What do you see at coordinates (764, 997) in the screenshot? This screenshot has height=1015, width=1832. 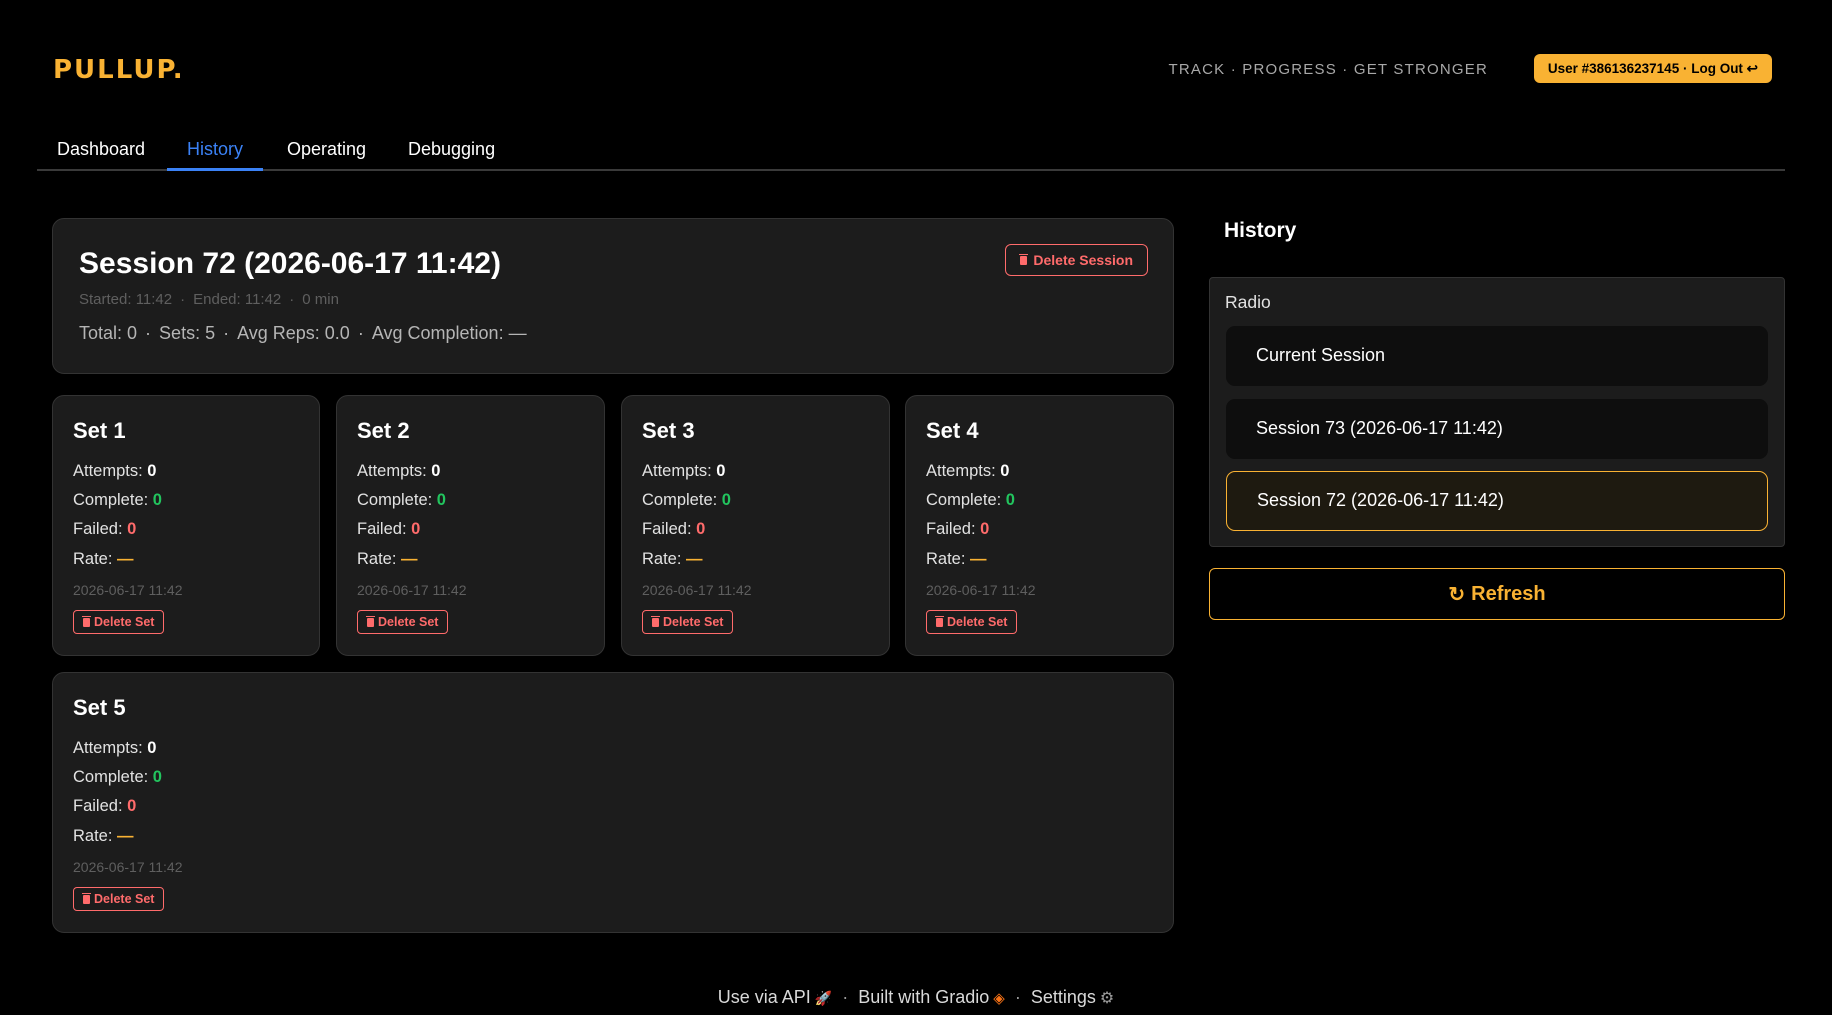 I see `api-link-label: Use via API` at bounding box center [764, 997].